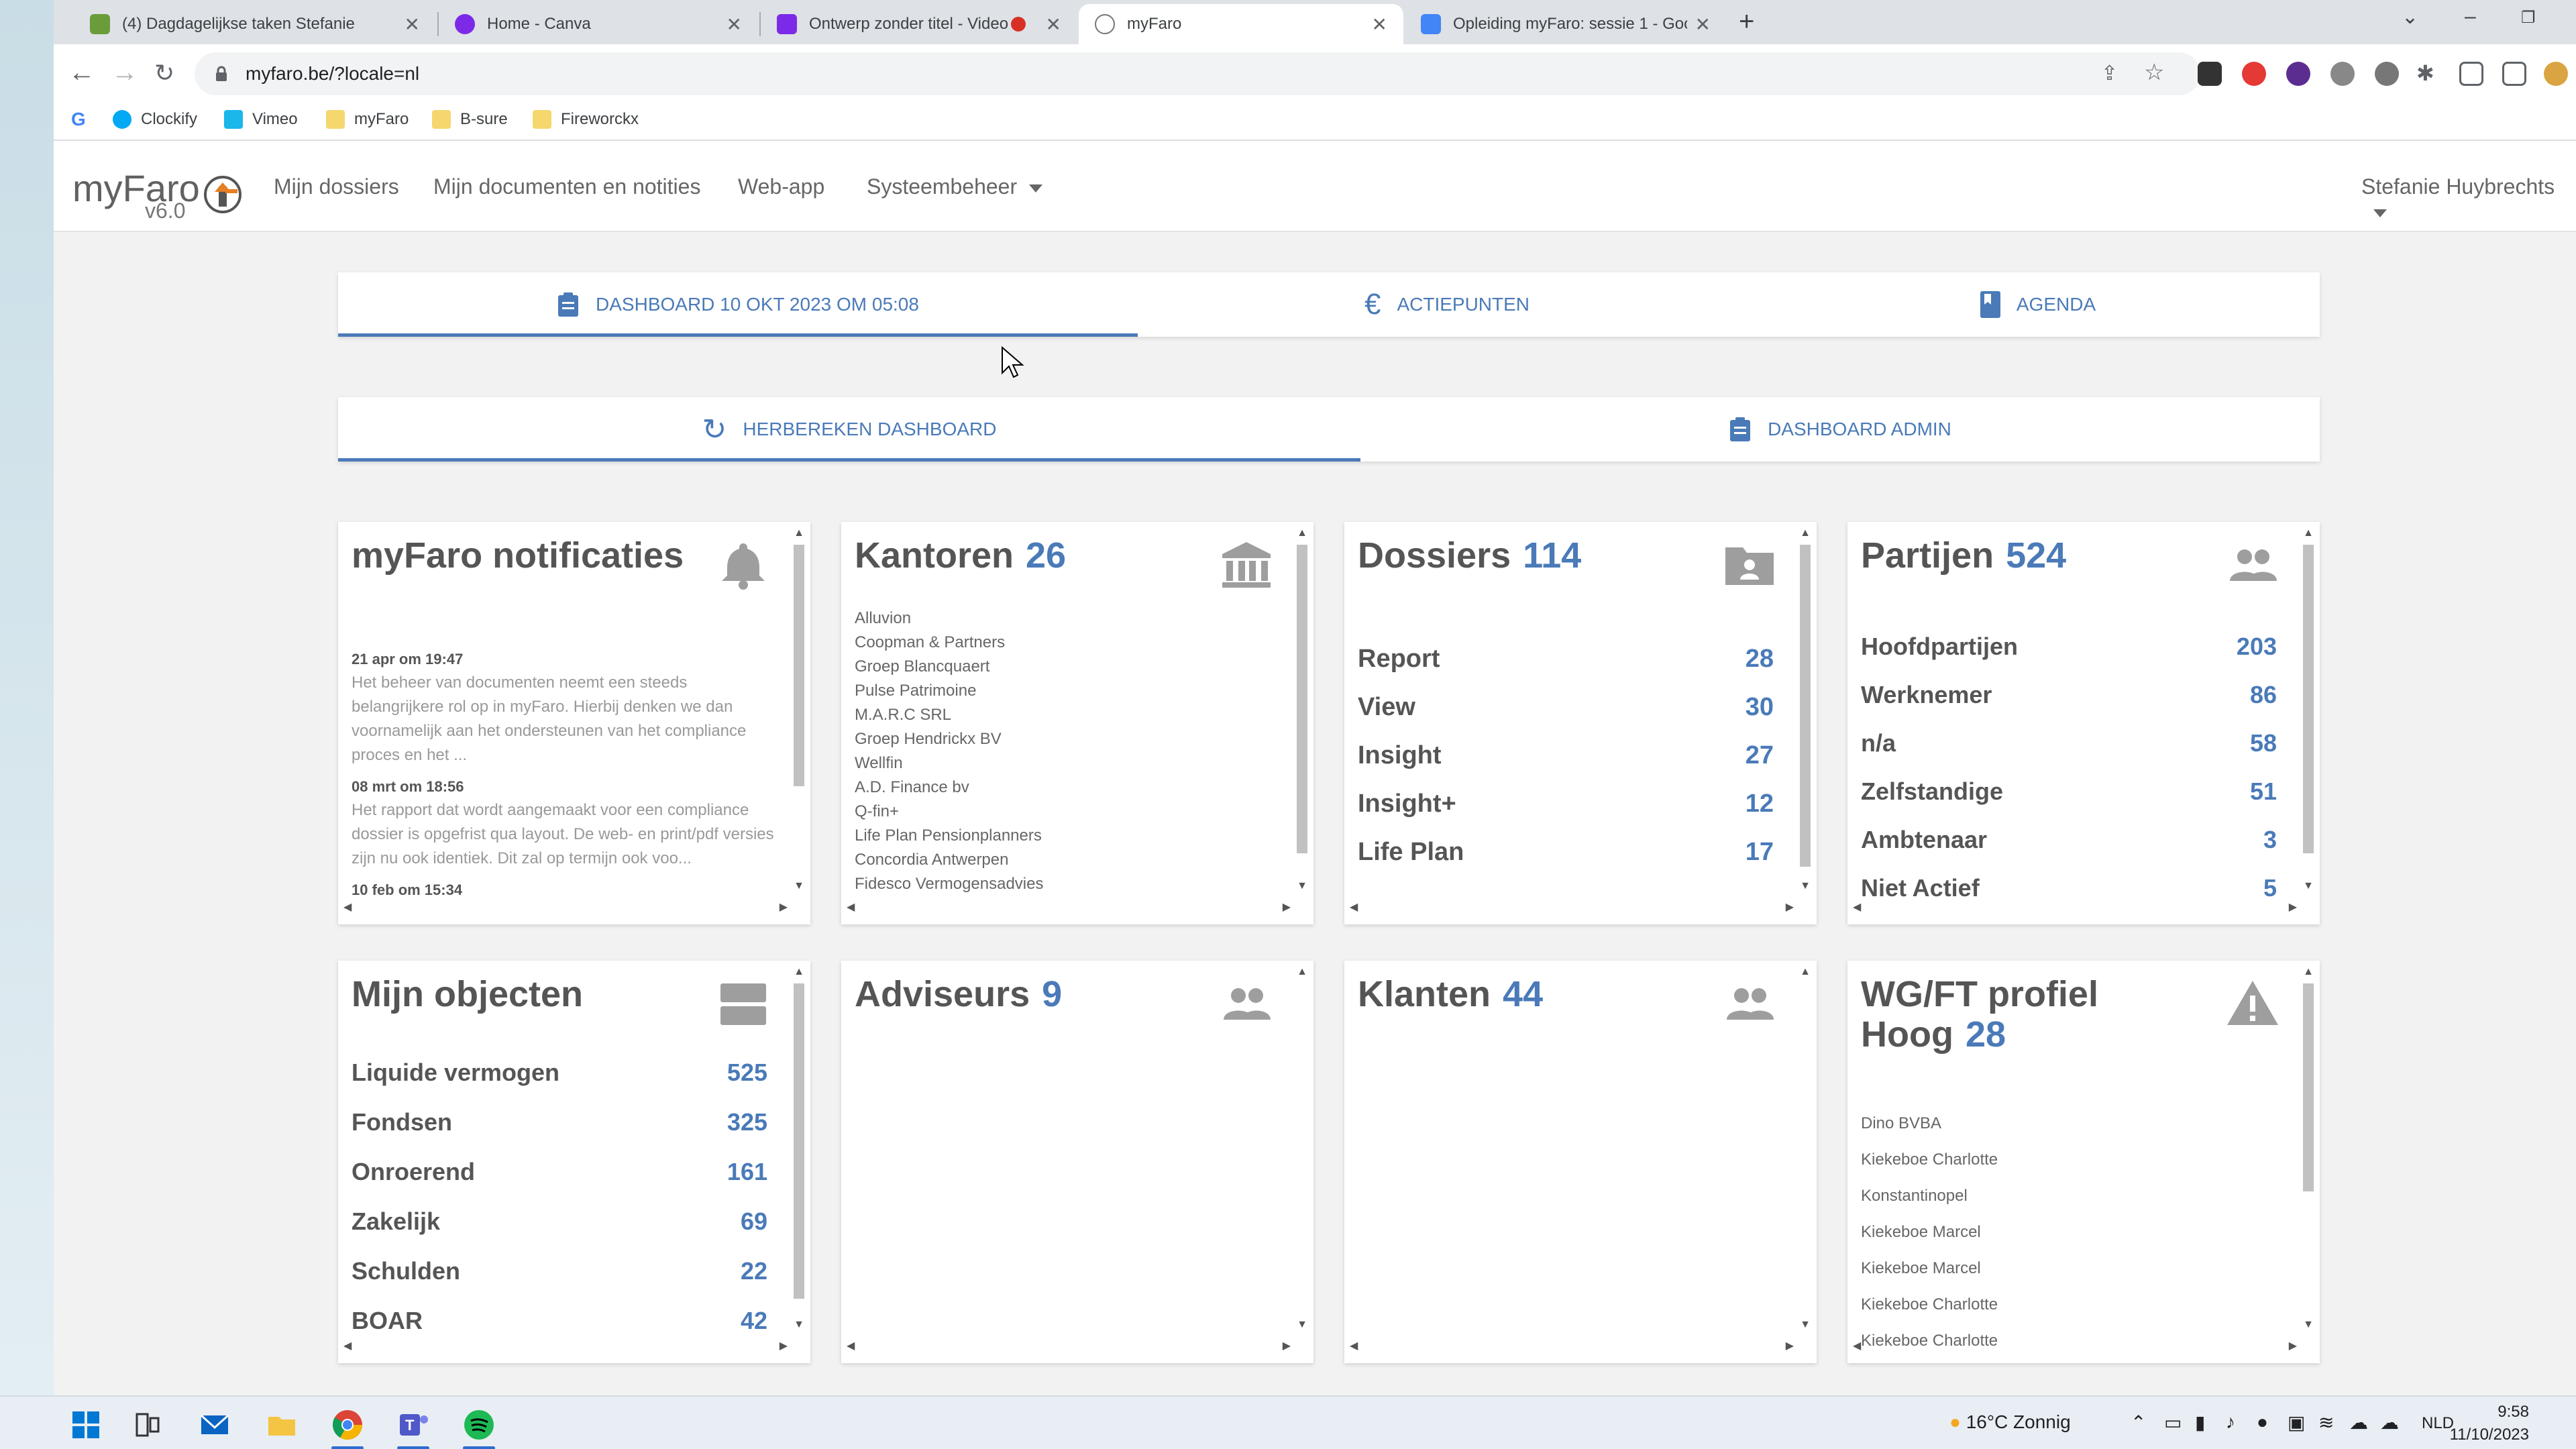 This screenshot has height=1449, width=2576. I want to click on list-item: Life Plan Pensionplanners, so click(1063, 836).